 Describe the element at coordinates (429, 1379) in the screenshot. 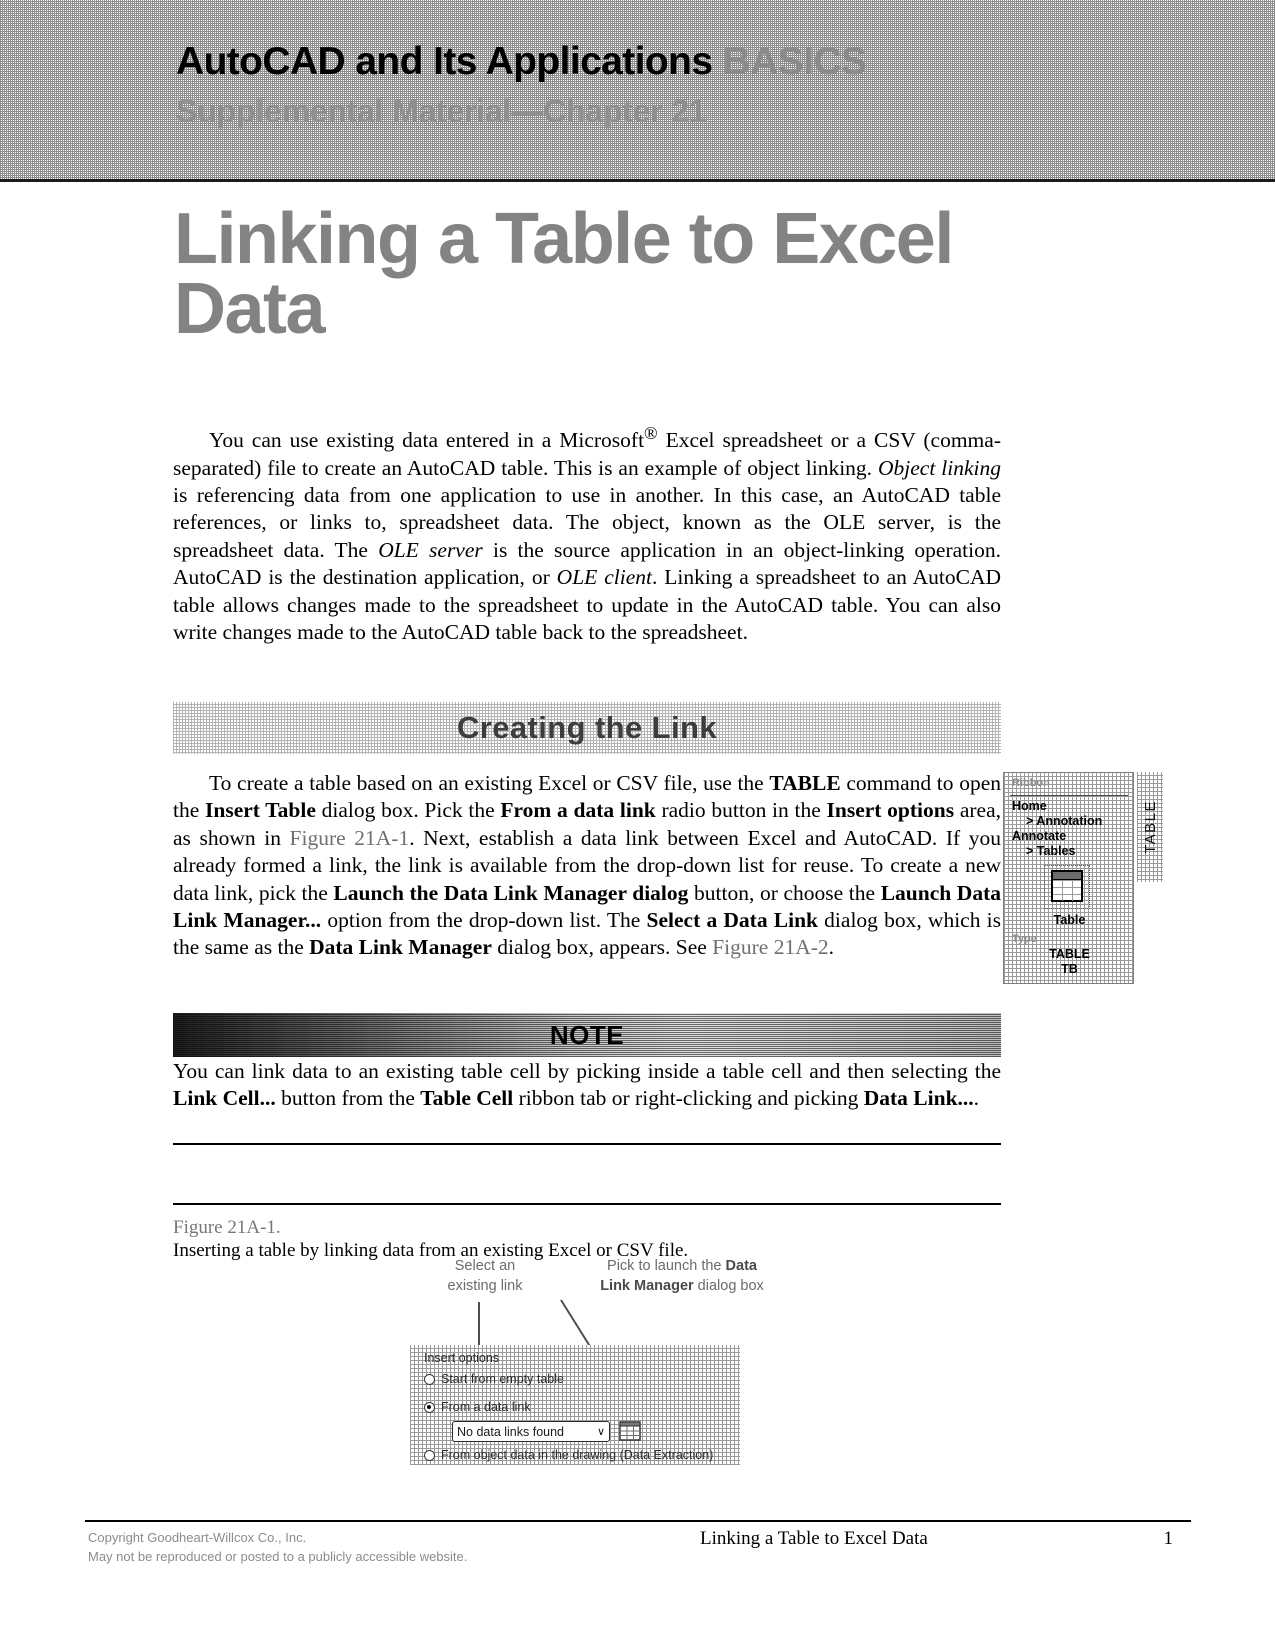

I see `radio-button-icon-empty-table` at that location.